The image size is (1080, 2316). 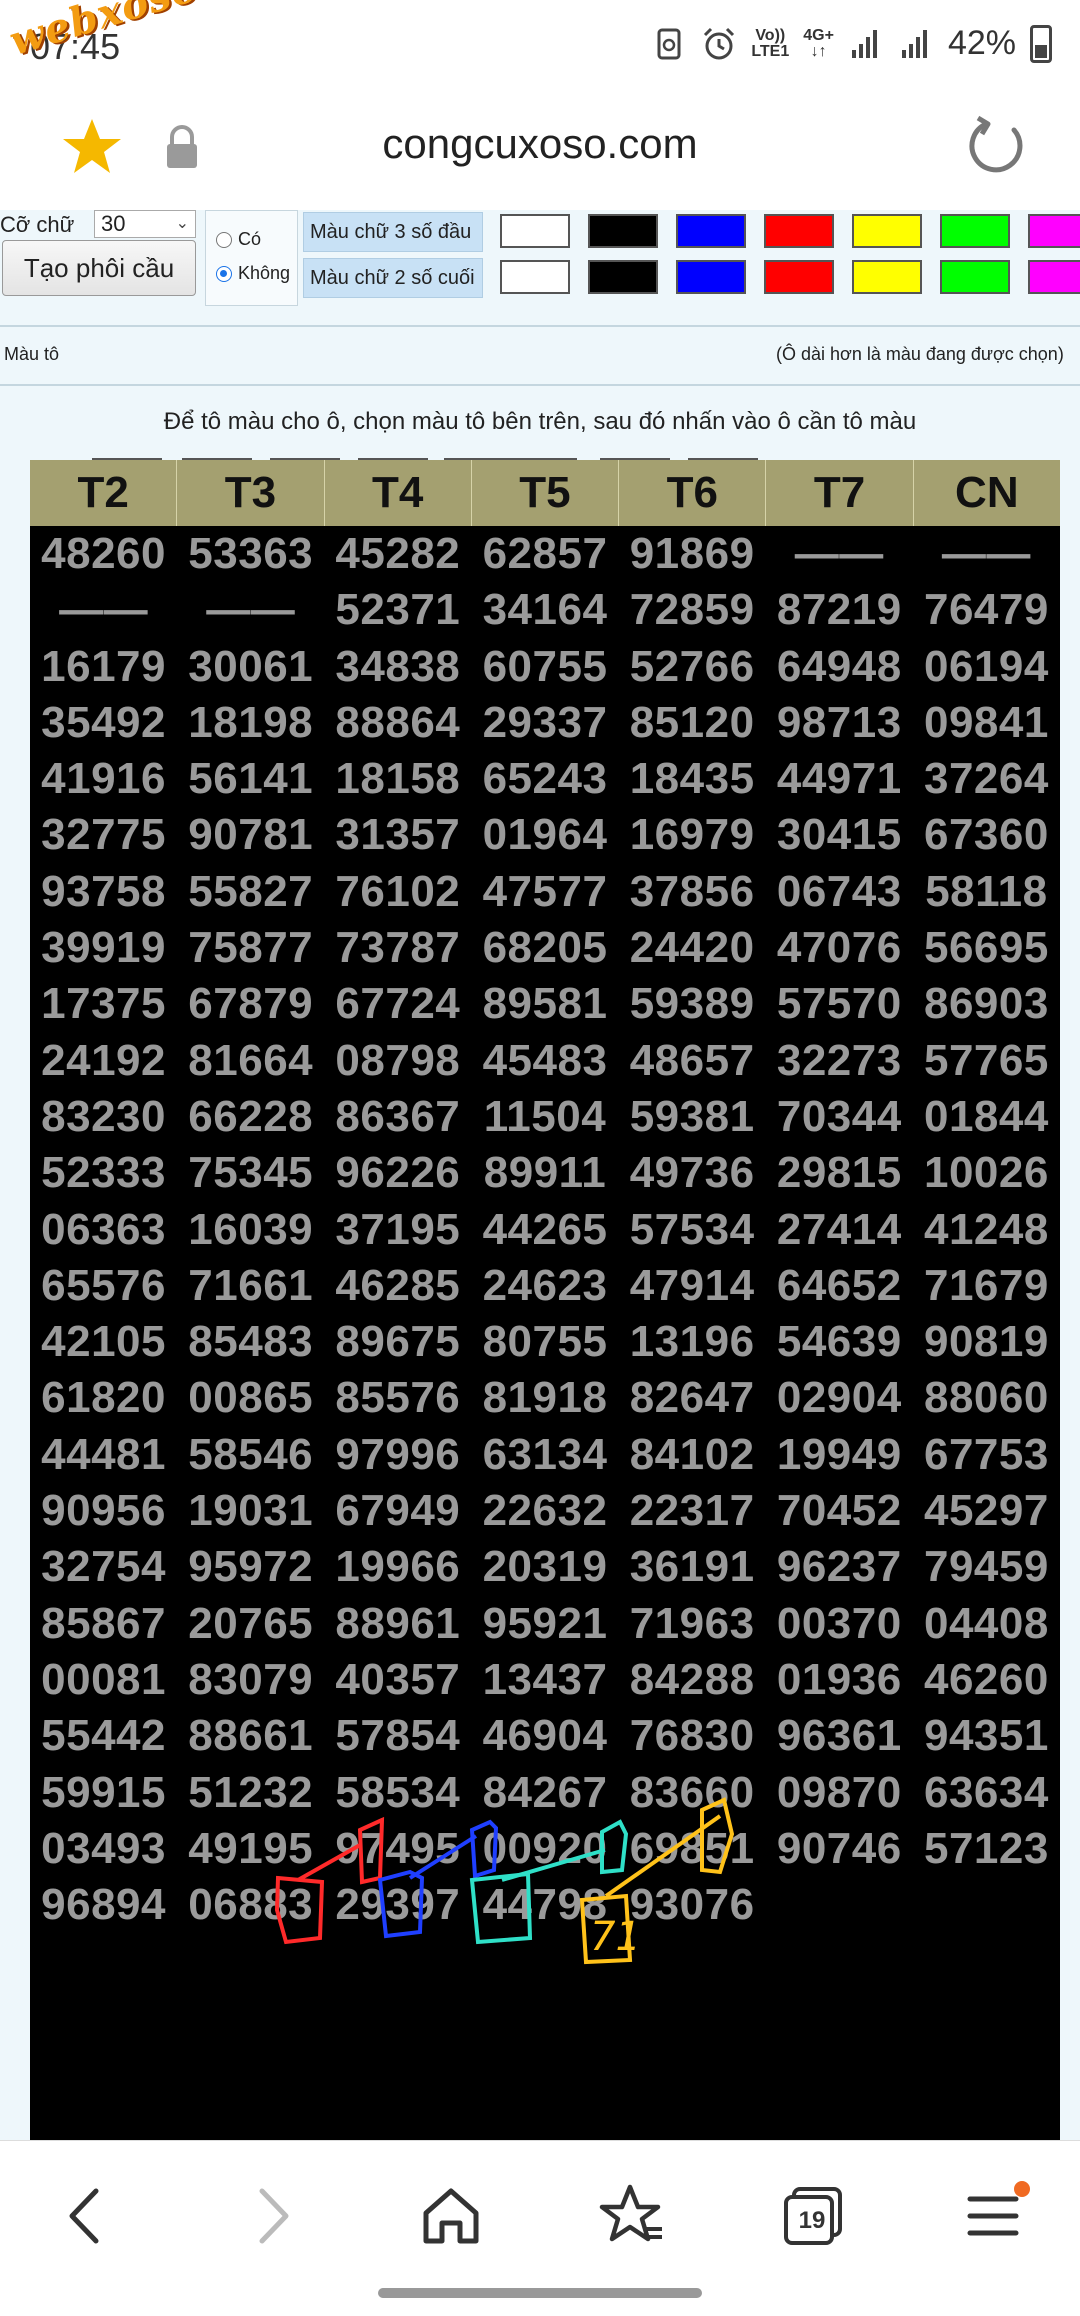 What do you see at coordinates (544, 1286) in the screenshot?
I see `grid-cell: 24623` at bounding box center [544, 1286].